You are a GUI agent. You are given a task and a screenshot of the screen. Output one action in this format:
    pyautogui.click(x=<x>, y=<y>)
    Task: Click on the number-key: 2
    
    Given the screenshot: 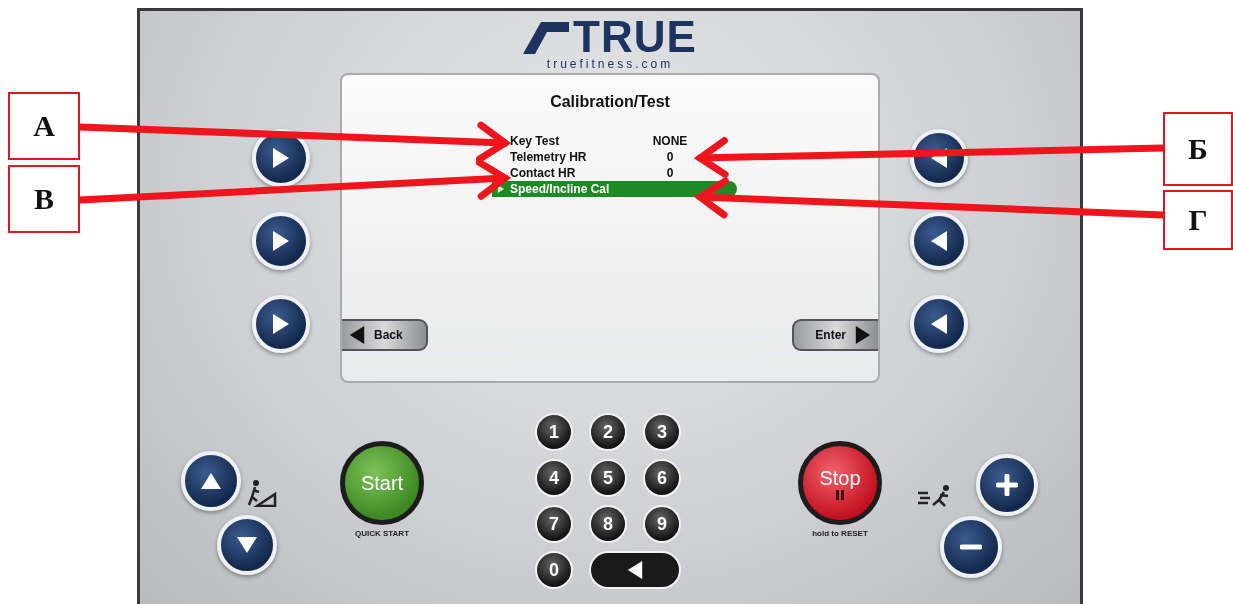 What is the action you would take?
    pyautogui.click(x=608, y=432)
    